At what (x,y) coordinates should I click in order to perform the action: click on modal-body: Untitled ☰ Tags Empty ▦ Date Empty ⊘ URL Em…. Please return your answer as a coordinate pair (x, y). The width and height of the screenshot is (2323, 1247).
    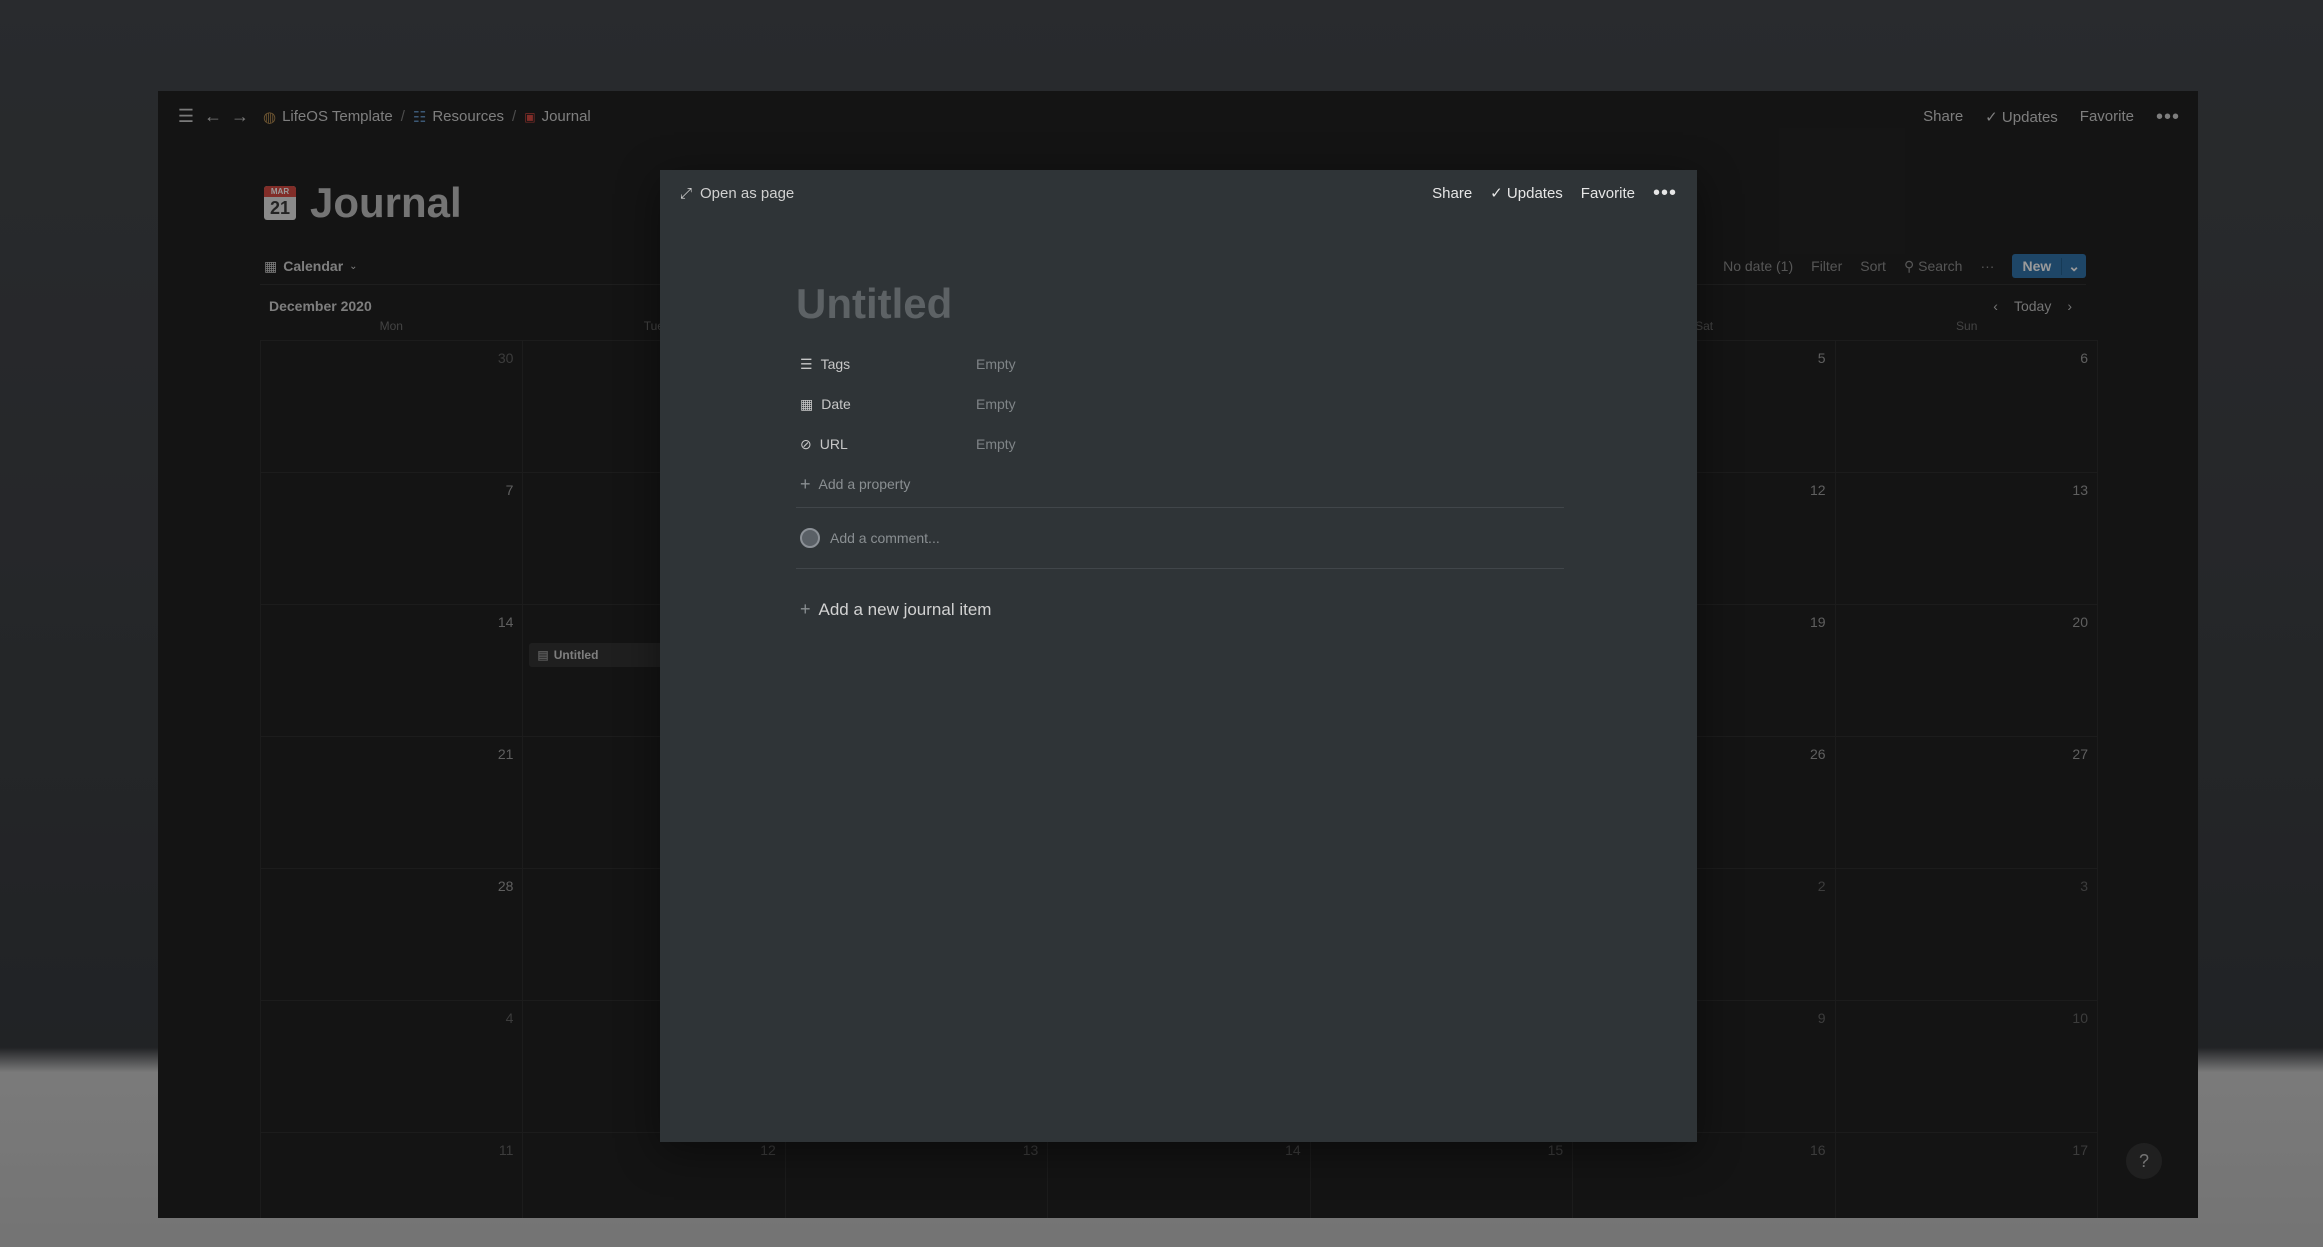
    Looking at the image, I should click on (1180, 450).